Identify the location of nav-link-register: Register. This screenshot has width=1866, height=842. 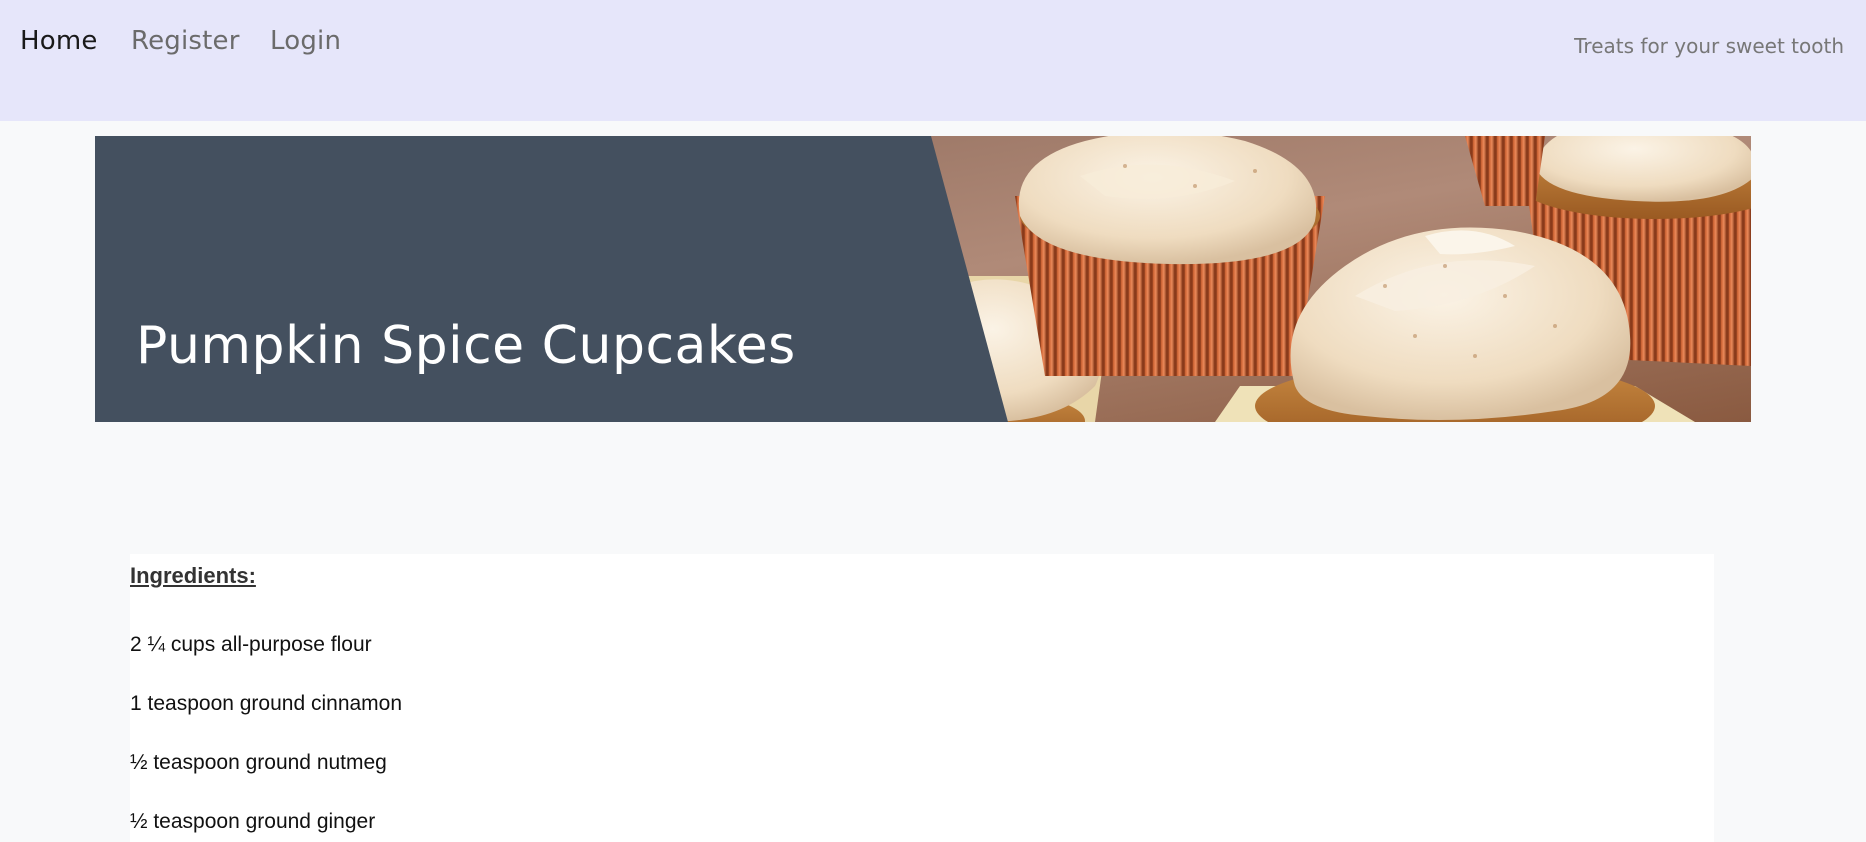
(185, 41).